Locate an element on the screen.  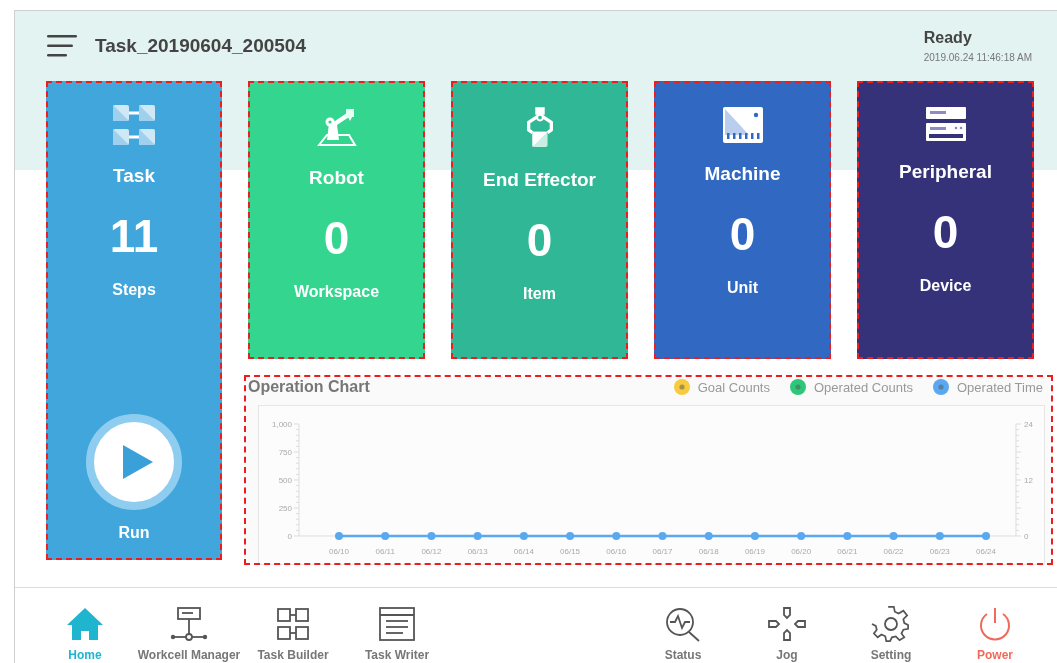
card-title: Peripheral is located at coordinates (945, 172).